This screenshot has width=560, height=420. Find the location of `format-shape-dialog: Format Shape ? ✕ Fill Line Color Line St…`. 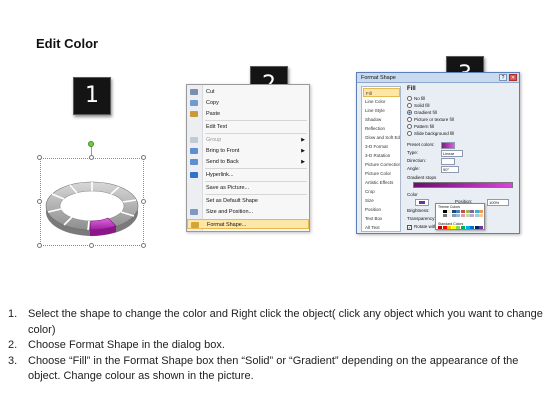

format-shape-dialog: Format Shape ? ✕ Fill Line Color Line St… is located at coordinates (438, 153).